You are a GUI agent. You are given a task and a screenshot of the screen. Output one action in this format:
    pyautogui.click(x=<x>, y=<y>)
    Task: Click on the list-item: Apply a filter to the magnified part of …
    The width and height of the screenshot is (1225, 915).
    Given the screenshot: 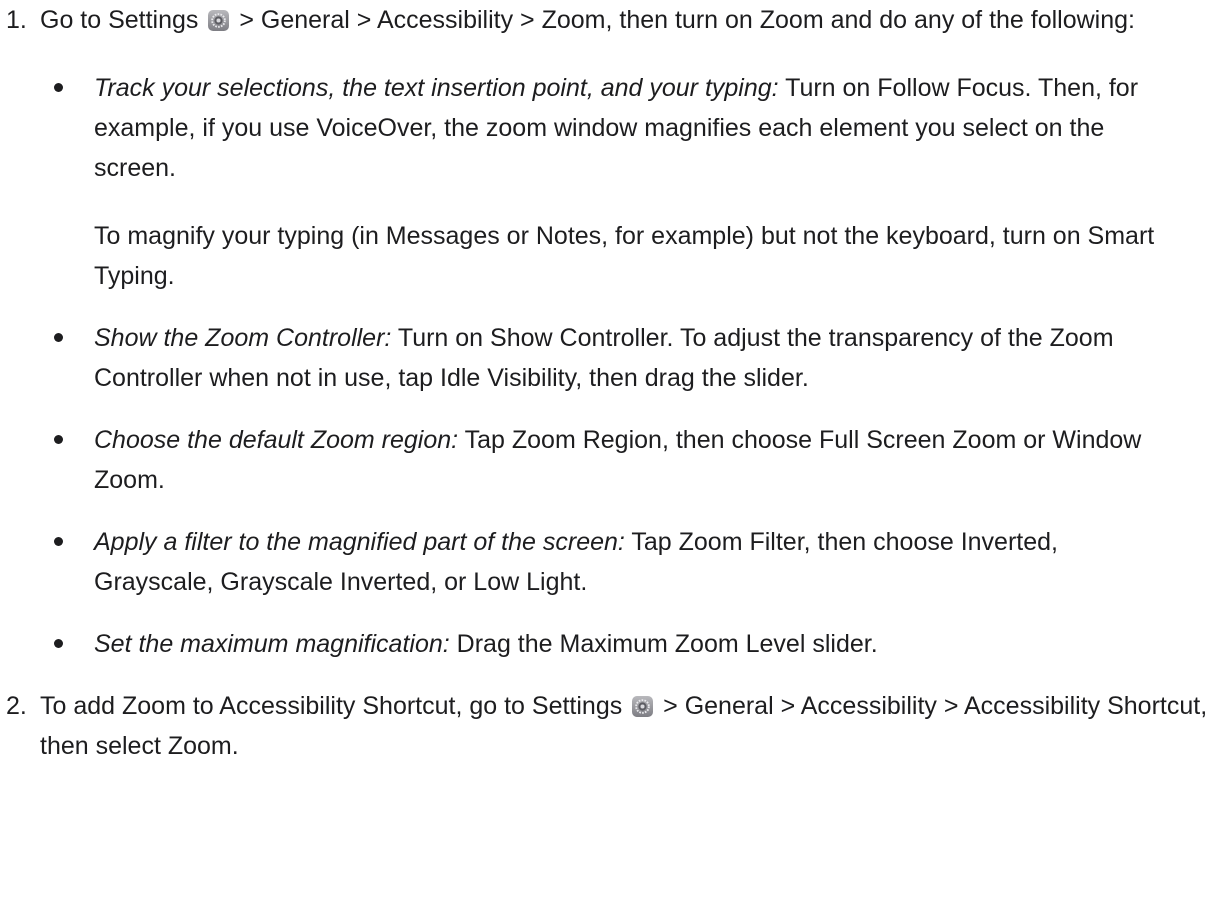 What is the action you would take?
    pyautogui.click(x=607, y=562)
    